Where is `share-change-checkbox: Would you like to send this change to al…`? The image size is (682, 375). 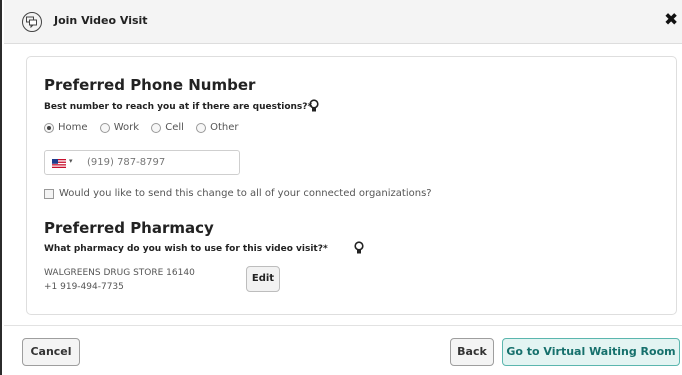
share-change-checkbox: Would you like to send this change to al… is located at coordinates (238, 193).